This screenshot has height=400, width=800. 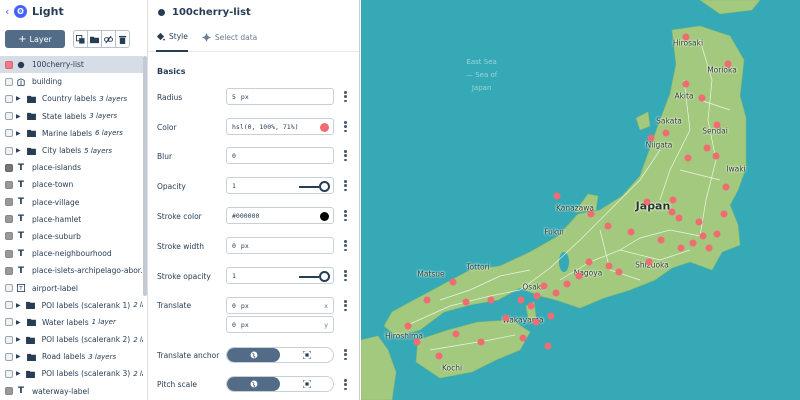 What do you see at coordinates (108, 39) in the screenshot?
I see `link-layer-button` at bounding box center [108, 39].